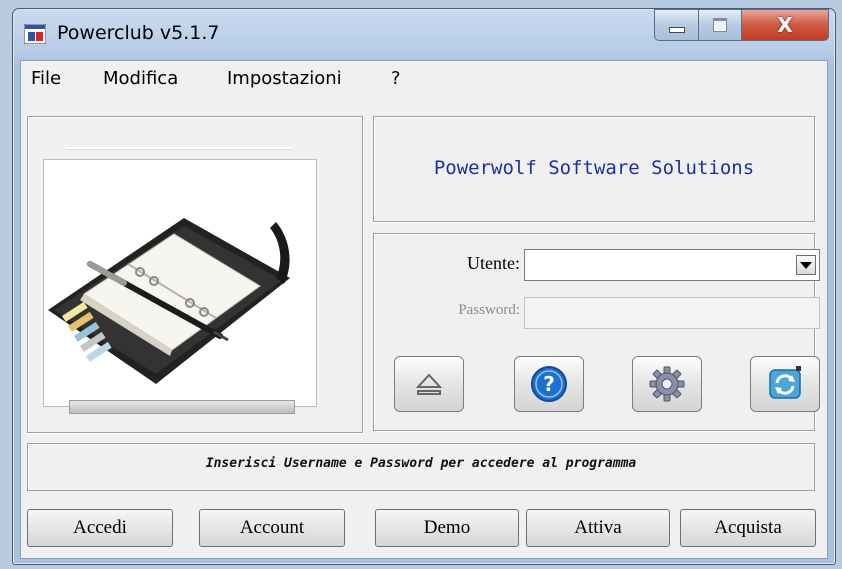 The image size is (842, 569). What do you see at coordinates (35, 34) in the screenshot?
I see `app-icon` at bounding box center [35, 34].